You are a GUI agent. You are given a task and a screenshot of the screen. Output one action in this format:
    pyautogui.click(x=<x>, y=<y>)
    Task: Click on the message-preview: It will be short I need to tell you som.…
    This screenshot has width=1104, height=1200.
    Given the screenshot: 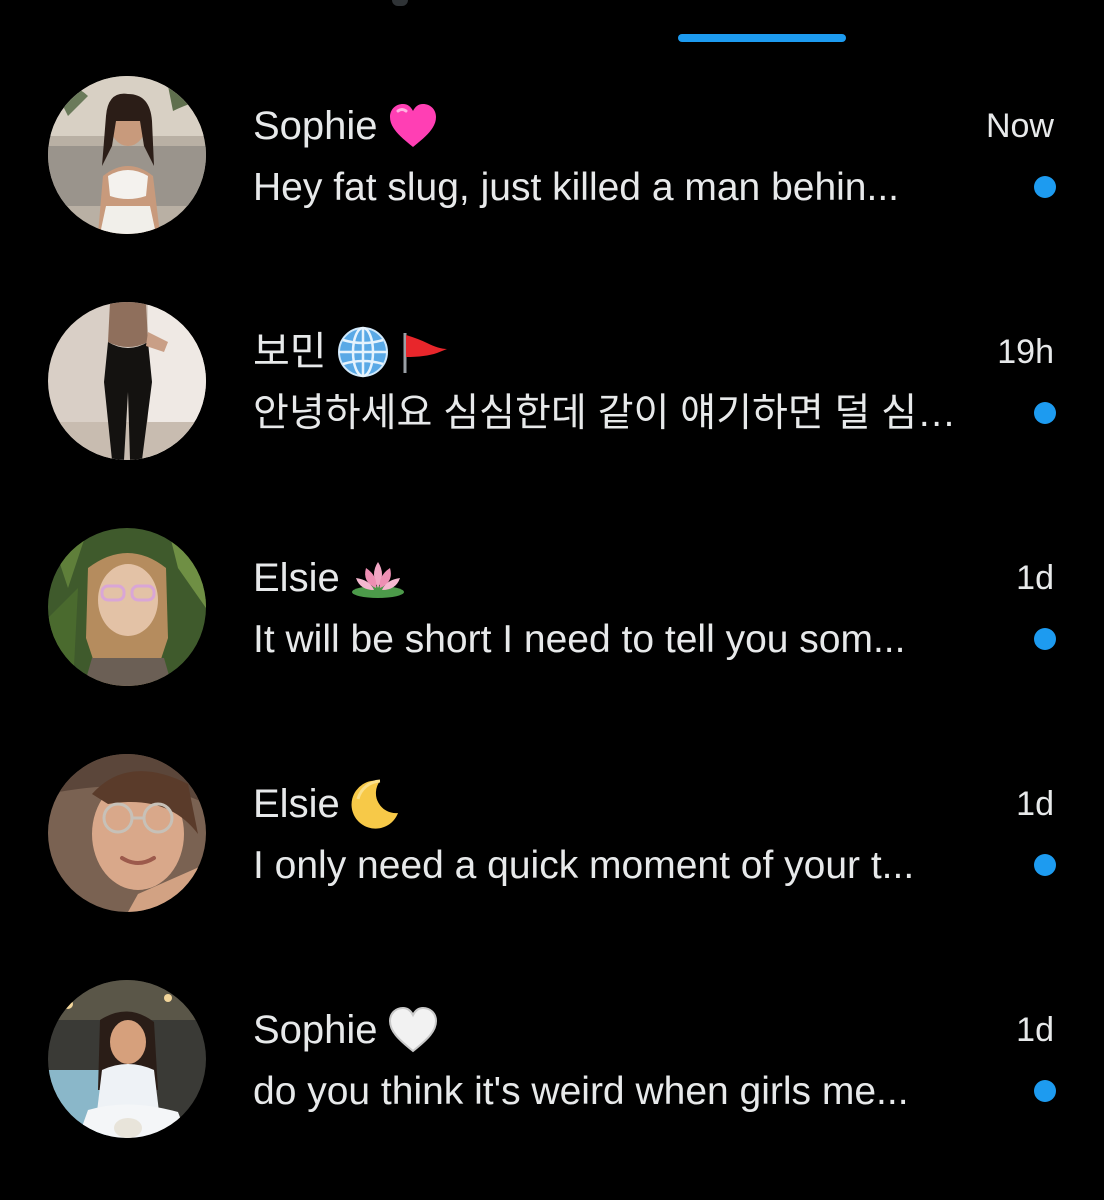 What is the action you would take?
    pyautogui.click(x=579, y=639)
    